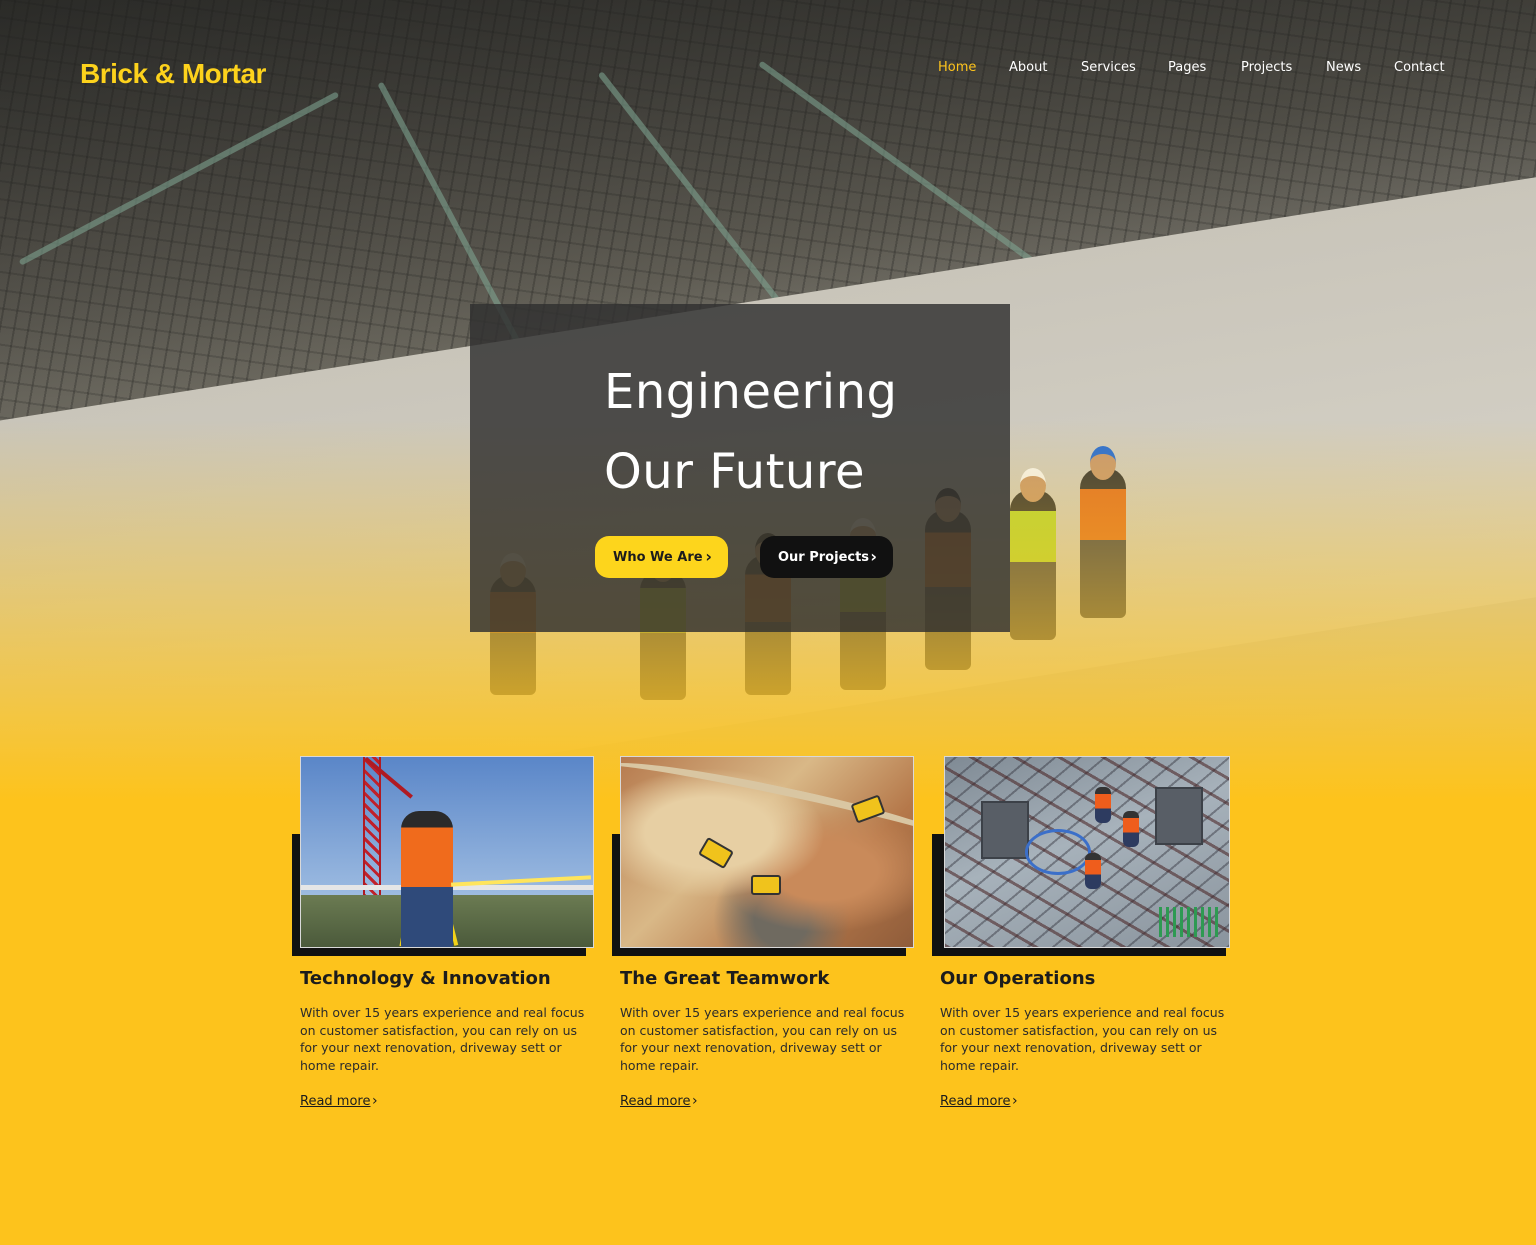  Describe the element at coordinates (425, 978) in the screenshot. I see `card-title: Technology & Innovation` at that location.